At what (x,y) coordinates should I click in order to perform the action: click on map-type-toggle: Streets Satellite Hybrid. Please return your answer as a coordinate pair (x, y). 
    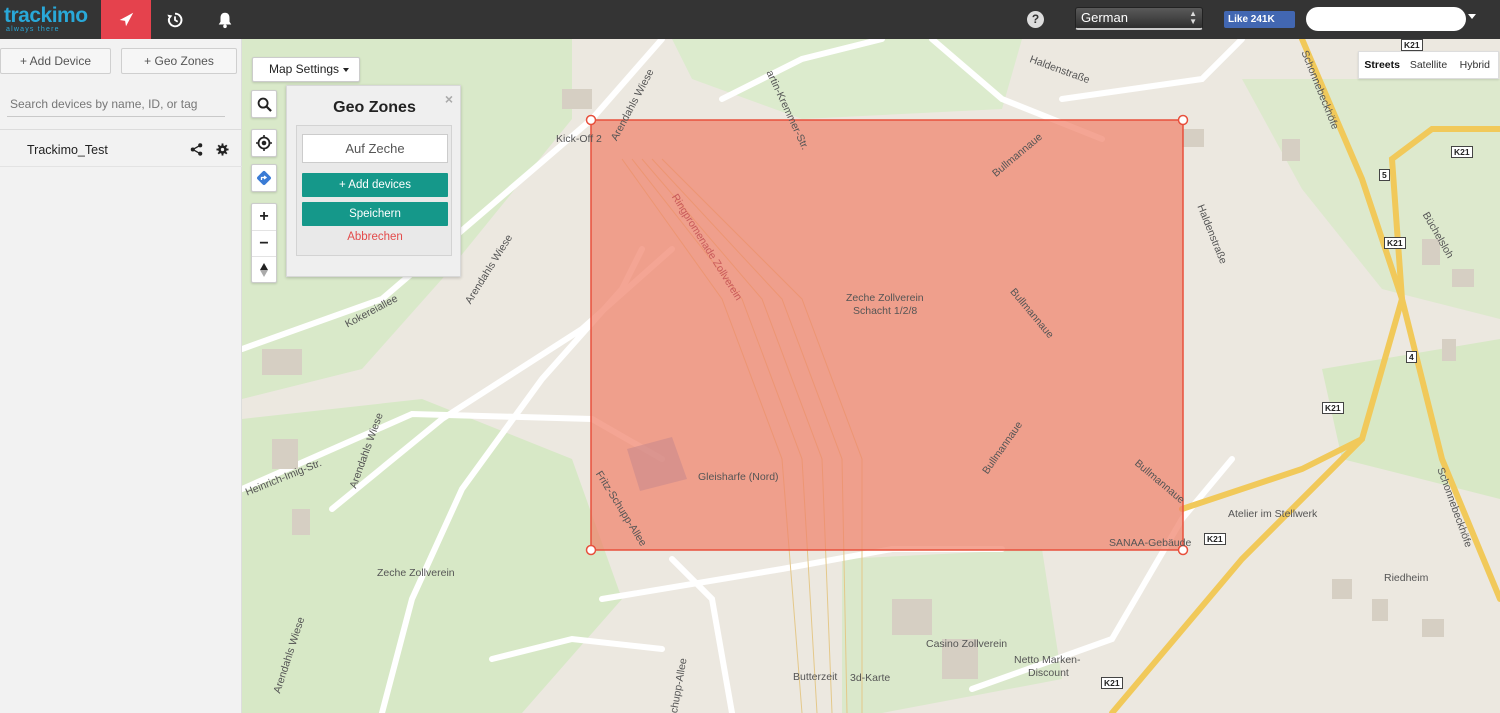
    Looking at the image, I should click on (1428, 65).